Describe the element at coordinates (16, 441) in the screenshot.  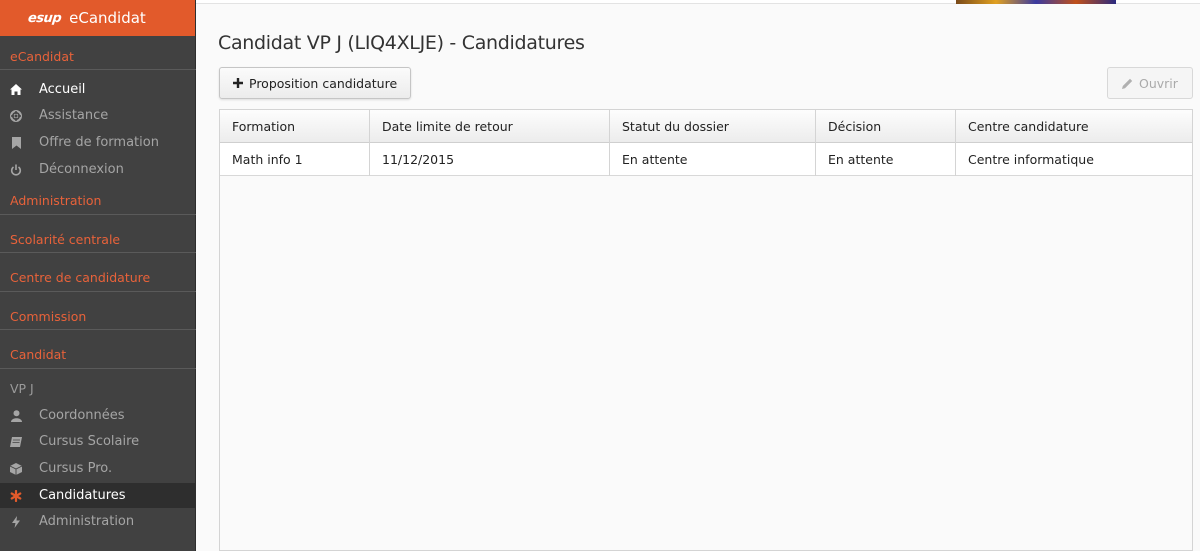
I see `book-icon` at that location.